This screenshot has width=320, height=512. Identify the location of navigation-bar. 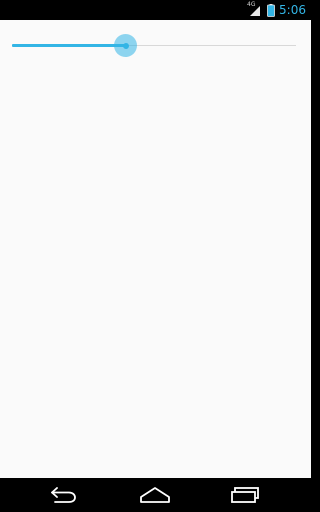
(155, 495).